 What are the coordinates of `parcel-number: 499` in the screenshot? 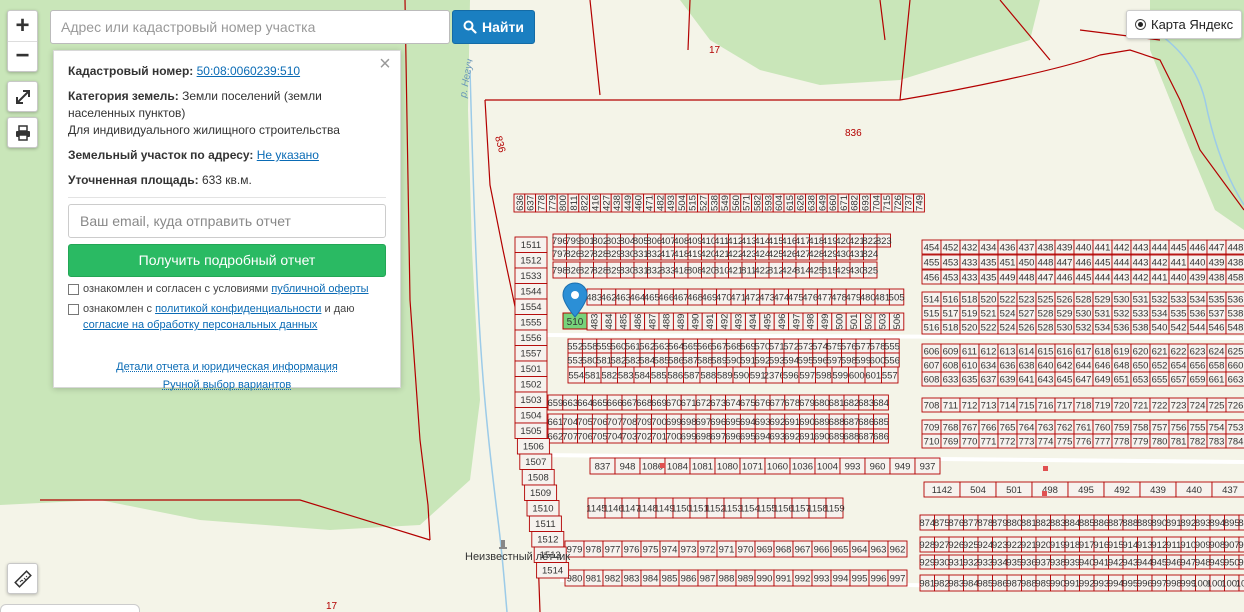 It's located at (825, 322).